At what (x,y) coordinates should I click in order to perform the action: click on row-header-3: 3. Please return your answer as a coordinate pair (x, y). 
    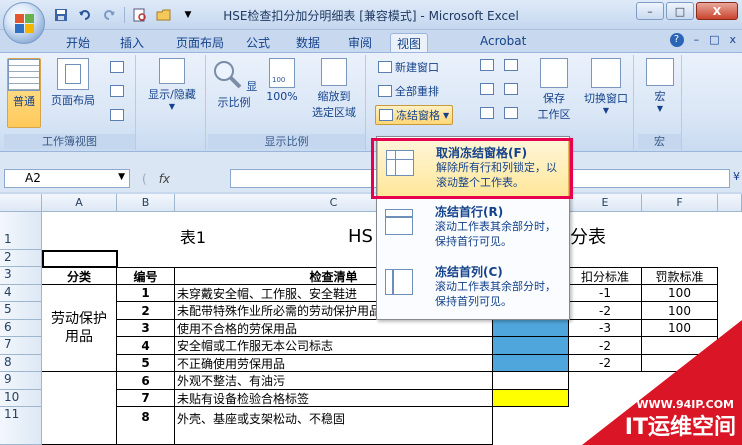
    Looking at the image, I should click on (21, 276).